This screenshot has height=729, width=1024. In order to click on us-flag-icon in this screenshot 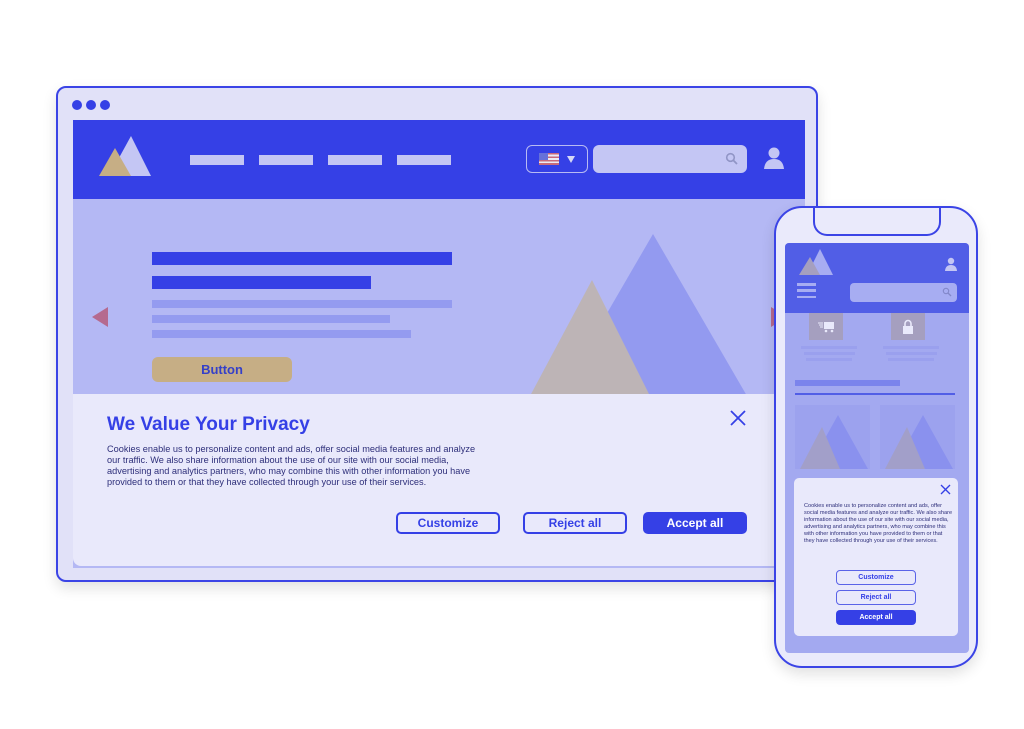, I will do `click(549, 159)`.